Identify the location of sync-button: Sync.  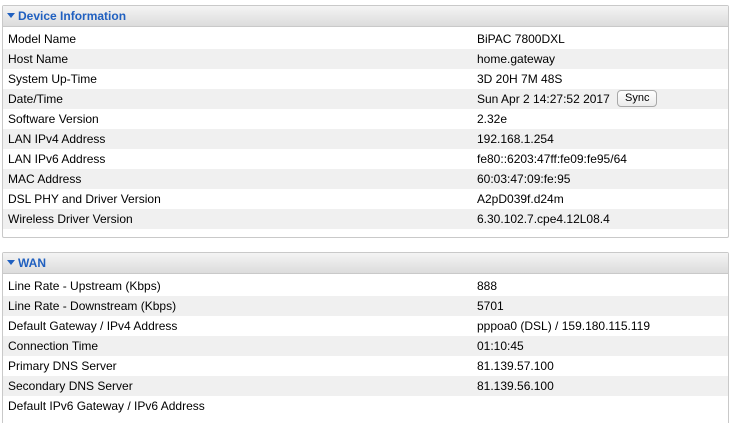
(637, 98).